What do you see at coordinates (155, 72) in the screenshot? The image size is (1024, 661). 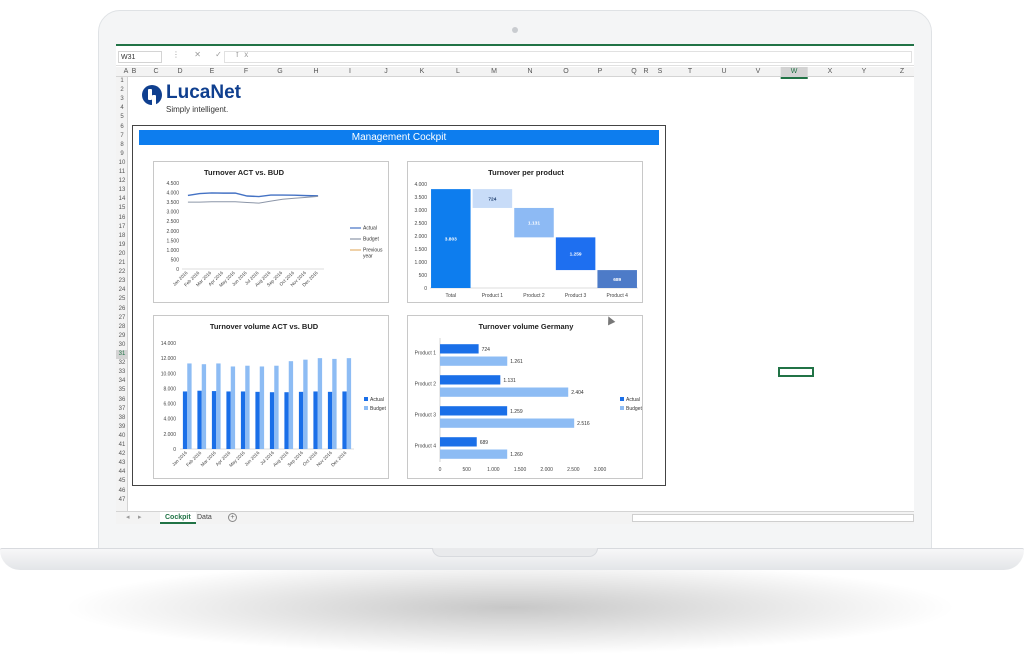 I see `column-header: C` at bounding box center [155, 72].